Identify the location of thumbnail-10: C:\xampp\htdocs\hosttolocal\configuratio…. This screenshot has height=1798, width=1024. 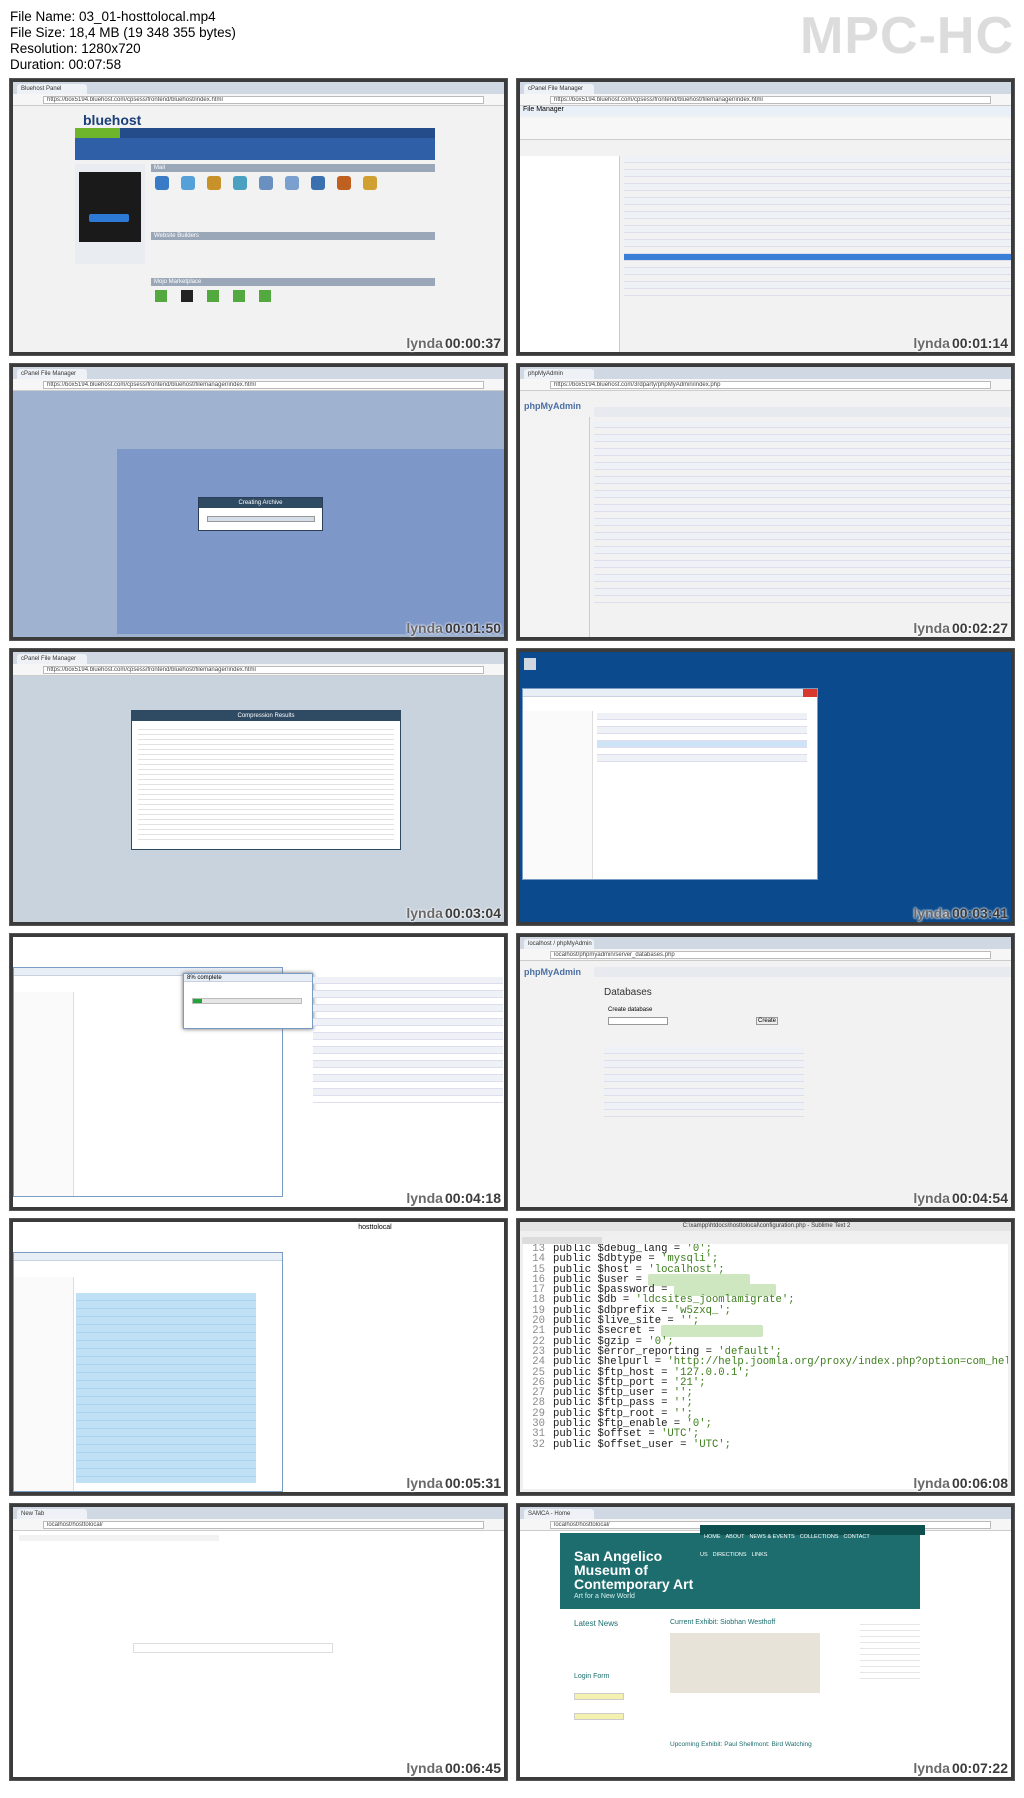
(765, 1357).